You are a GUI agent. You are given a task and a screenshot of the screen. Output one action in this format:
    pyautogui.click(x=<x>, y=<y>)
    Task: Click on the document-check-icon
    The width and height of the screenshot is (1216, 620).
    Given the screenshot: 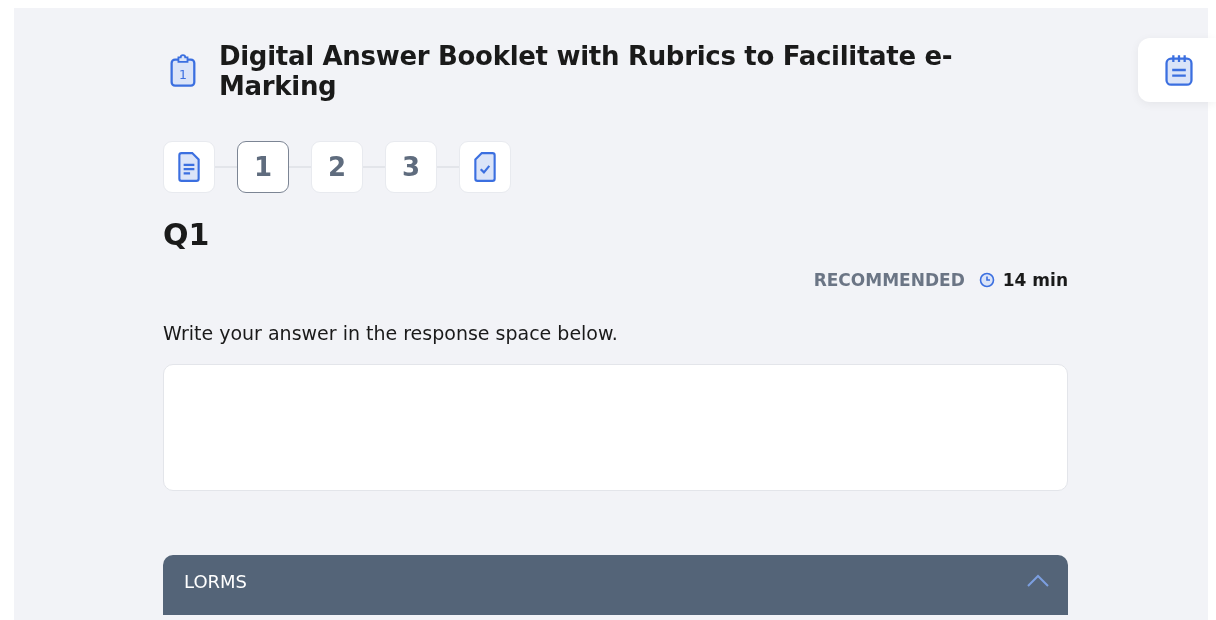 What is the action you would take?
    pyautogui.click(x=485, y=167)
    